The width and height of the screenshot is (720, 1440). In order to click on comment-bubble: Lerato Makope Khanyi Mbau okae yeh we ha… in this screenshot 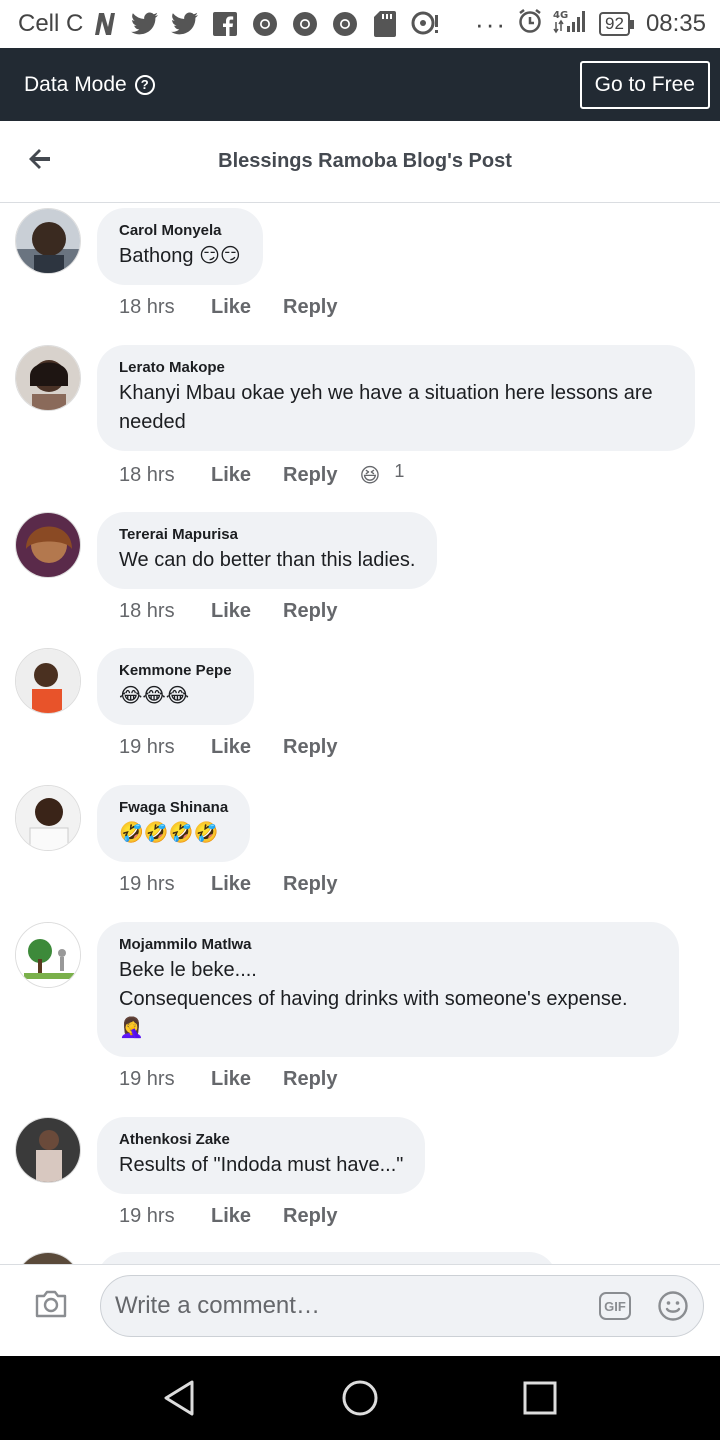, I will do `click(396, 398)`.